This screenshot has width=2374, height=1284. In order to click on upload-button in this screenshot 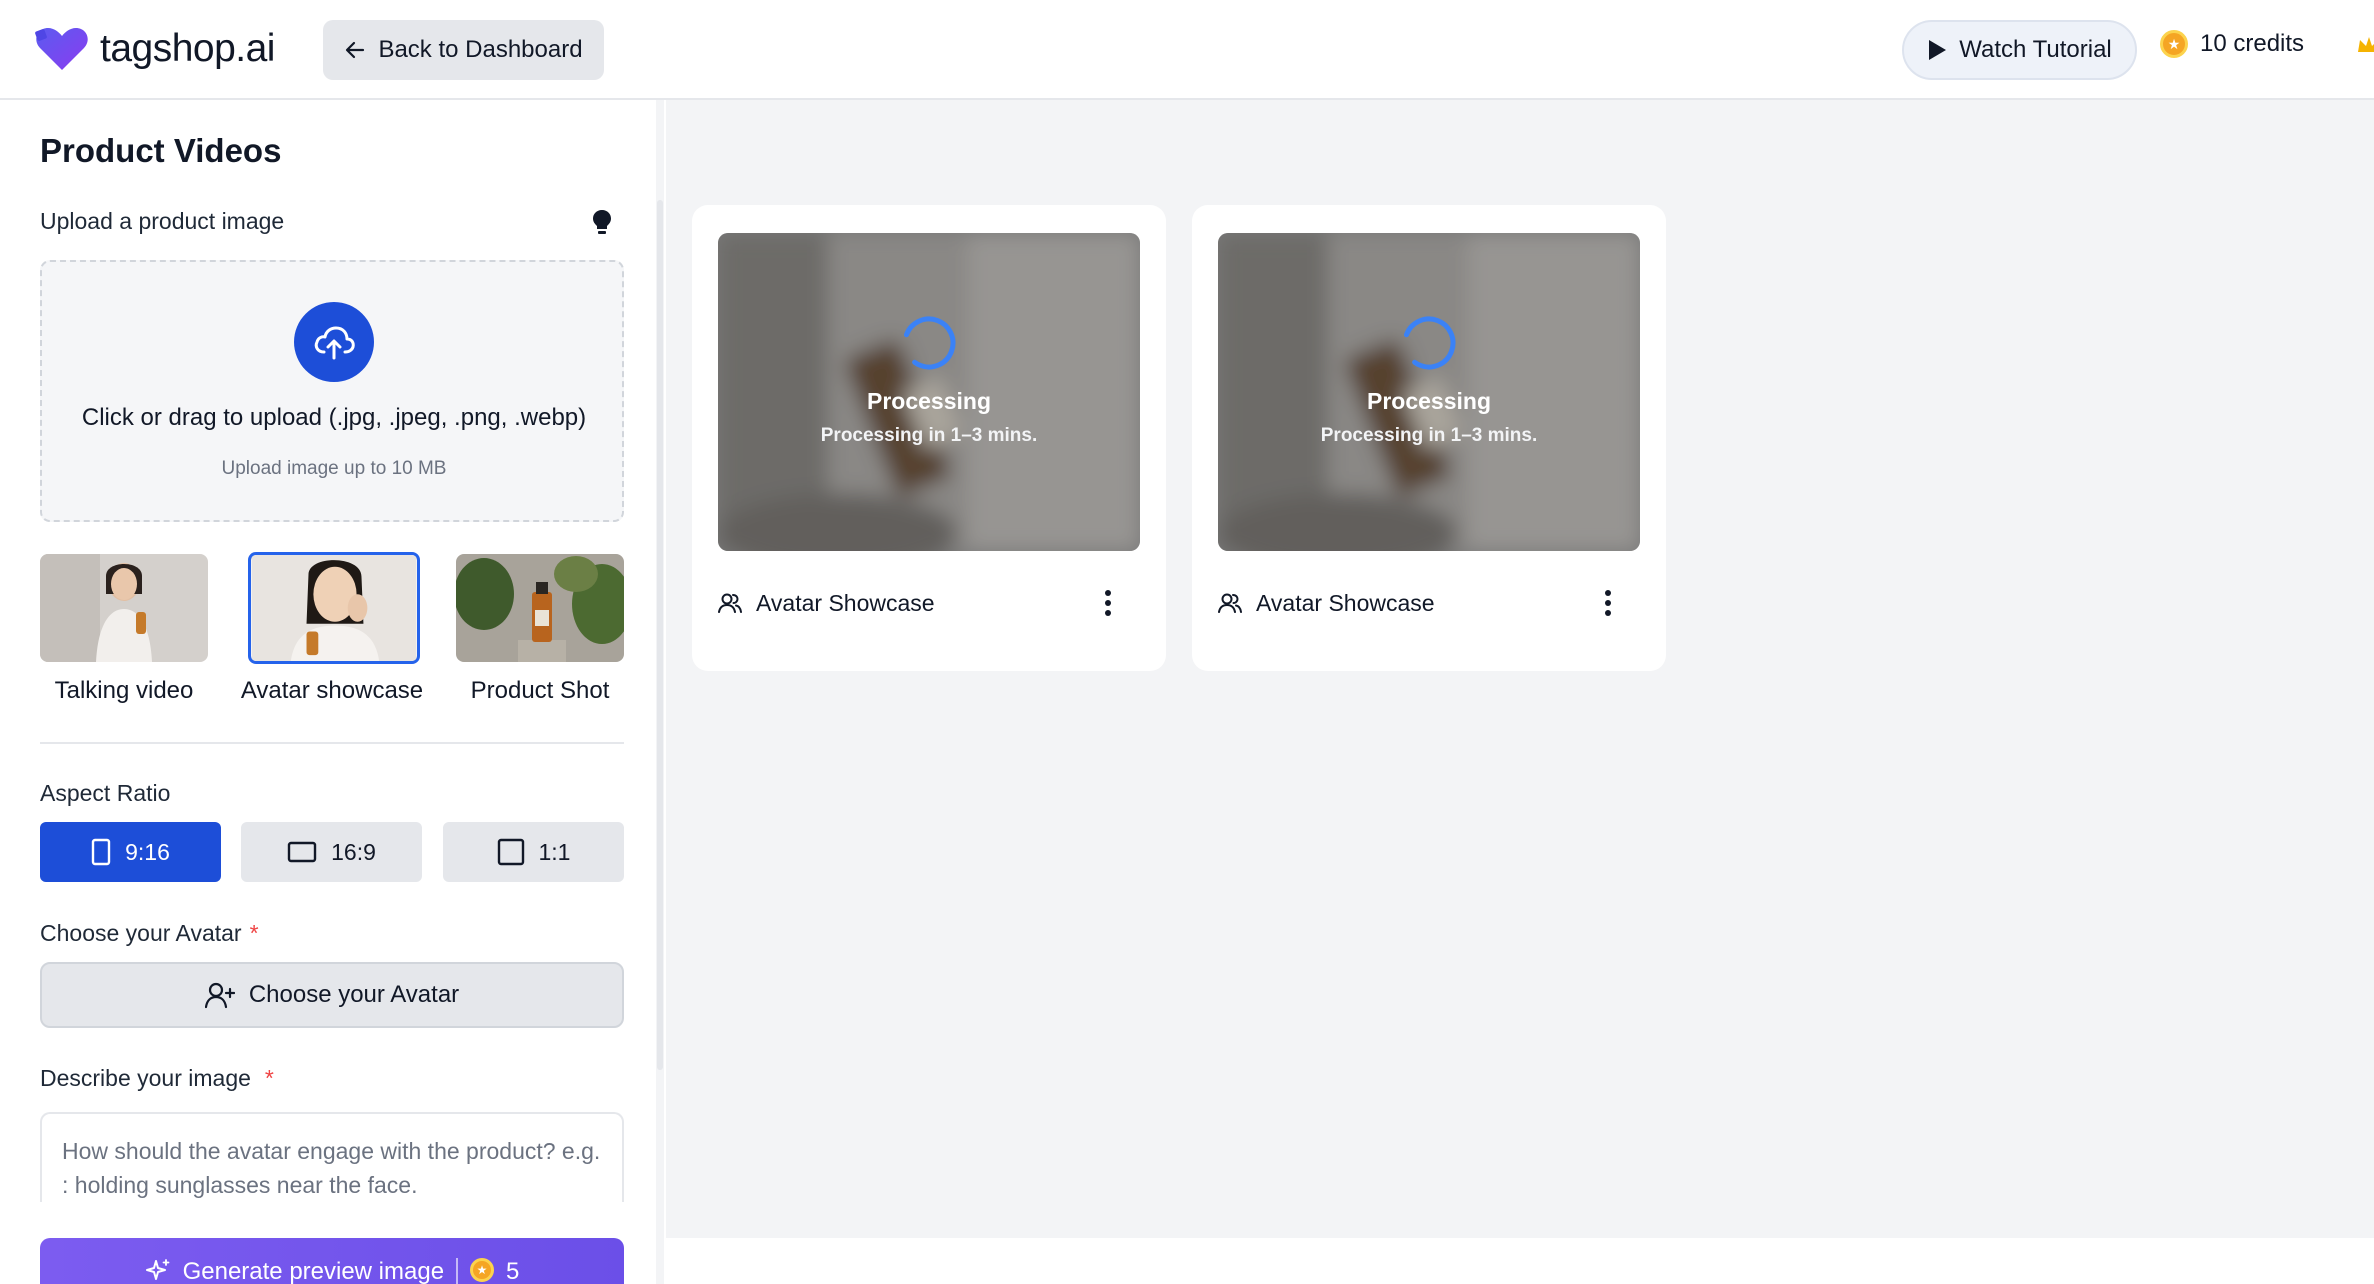, I will do `click(334, 342)`.